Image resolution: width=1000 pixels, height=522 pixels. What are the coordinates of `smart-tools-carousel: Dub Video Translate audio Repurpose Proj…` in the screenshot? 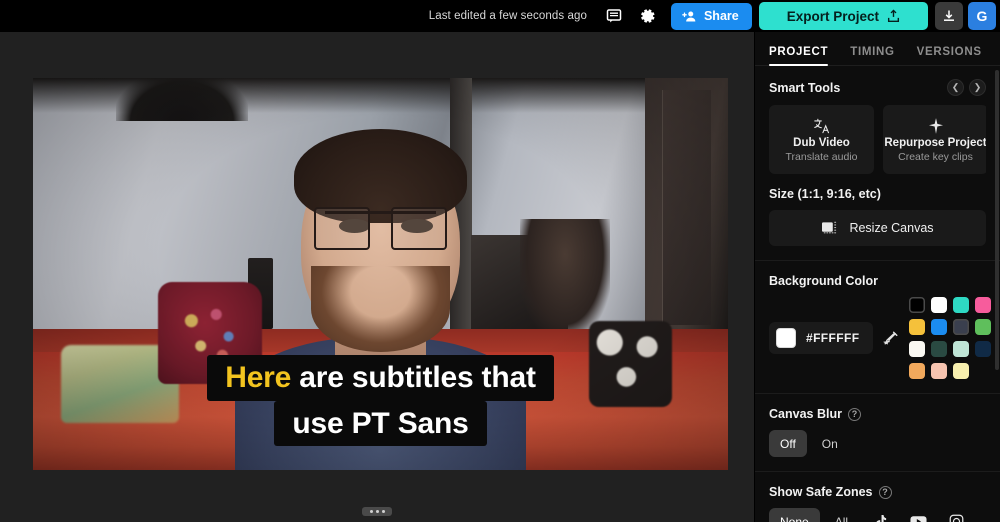 It's located at (877, 139).